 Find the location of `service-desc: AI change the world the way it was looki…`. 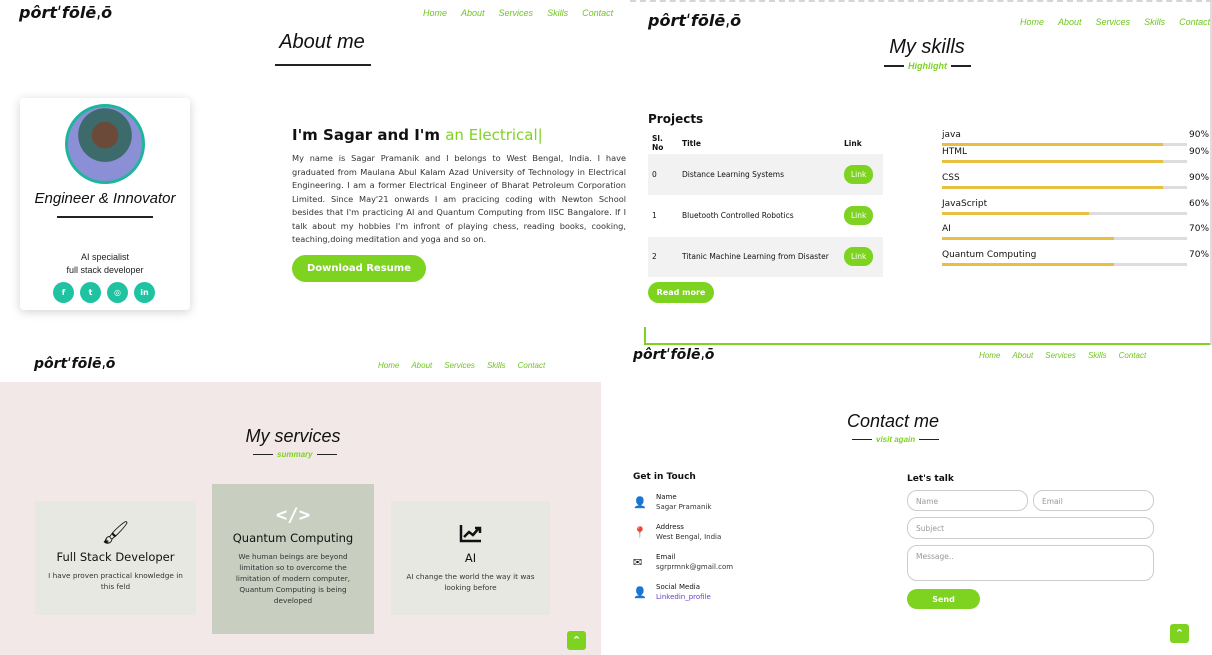

service-desc: AI change the world the way it was looki… is located at coordinates (470, 582).